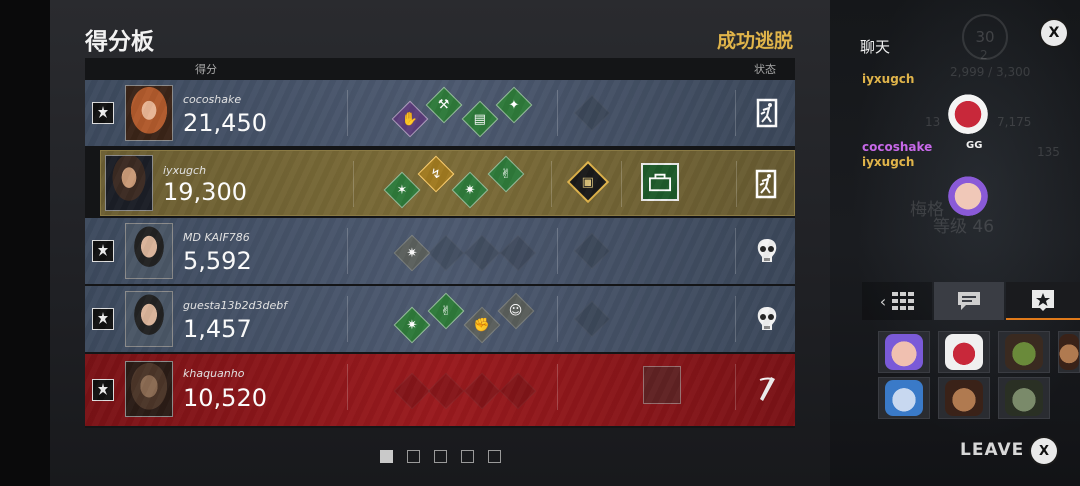 Image resolution: width=1080 pixels, height=486 pixels. What do you see at coordinates (214, 373) in the screenshot?
I see `player-name: khaquanho` at bounding box center [214, 373].